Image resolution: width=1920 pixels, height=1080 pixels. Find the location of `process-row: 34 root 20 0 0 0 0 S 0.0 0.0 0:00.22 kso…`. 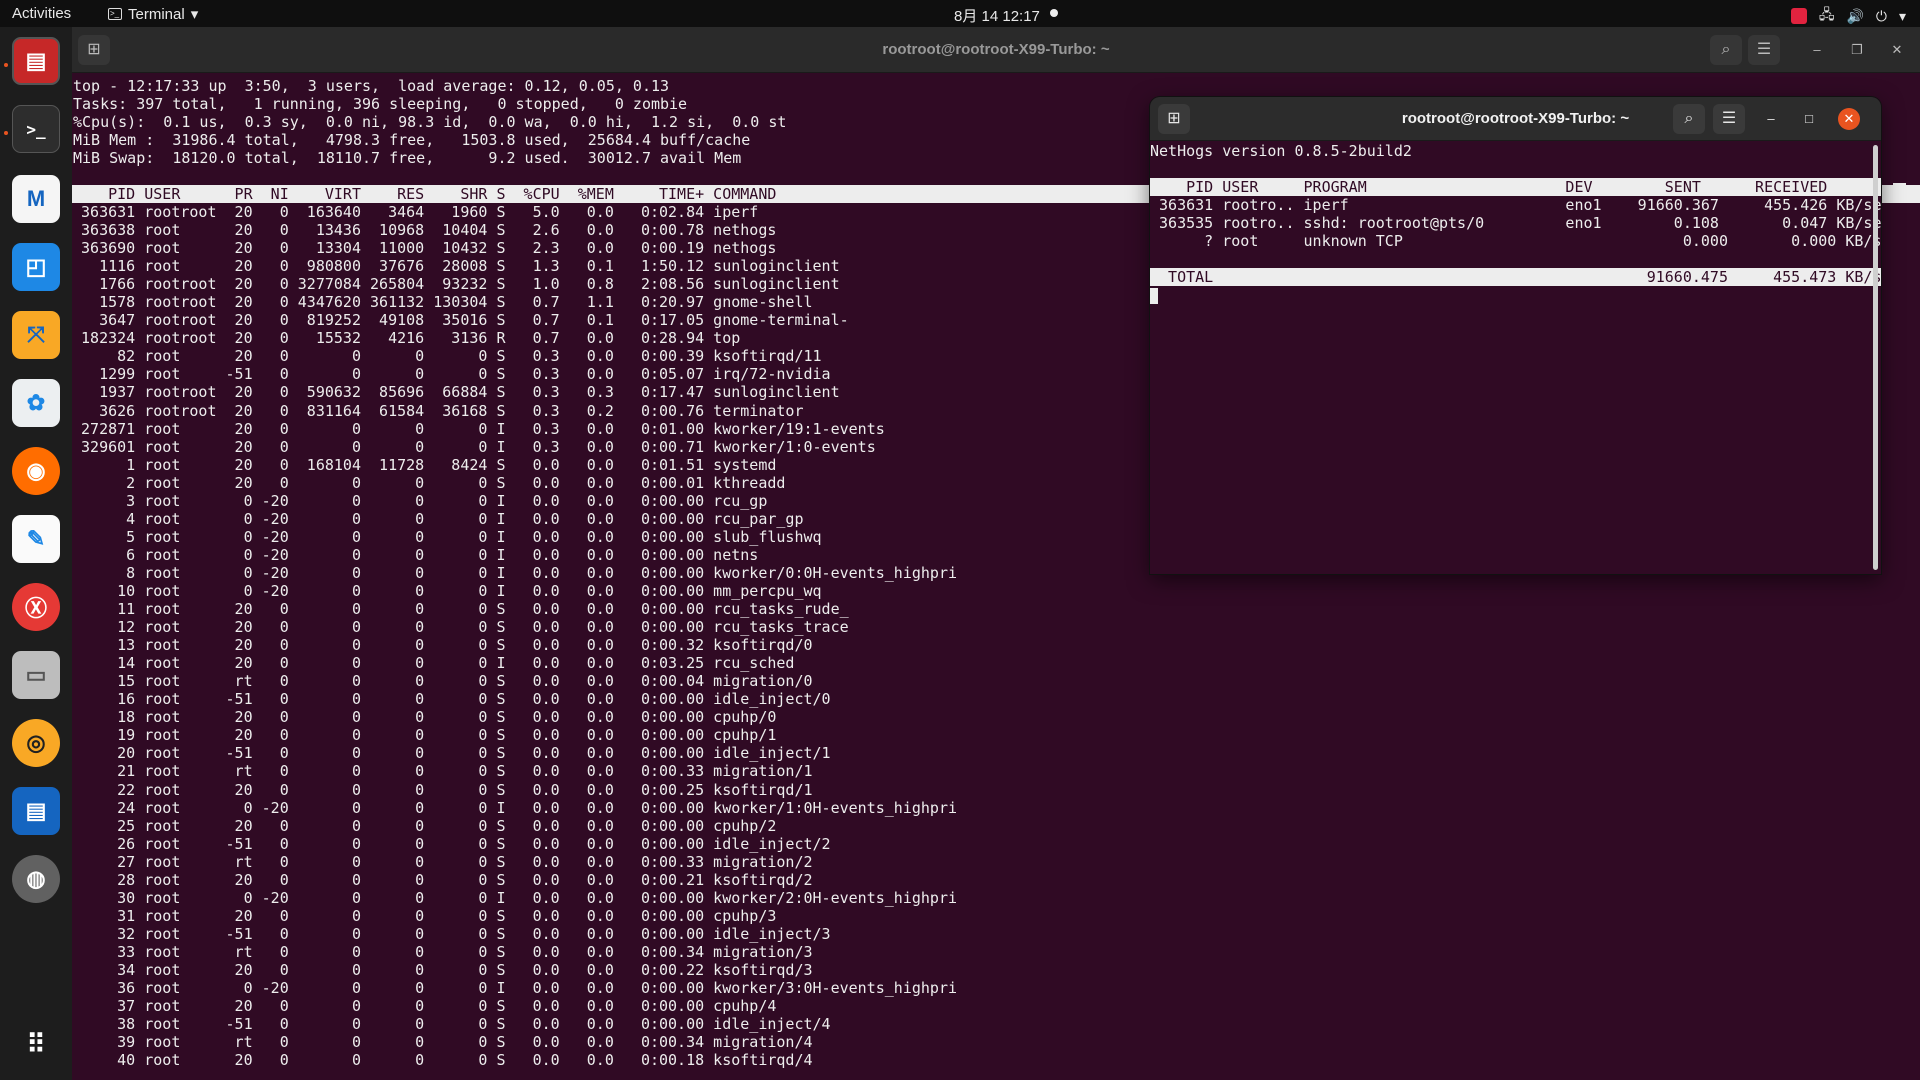

process-row: 34 root 20 0 0 0 0 S 0.0 0.0 0:00.22 kso… is located at coordinates (442, 969).